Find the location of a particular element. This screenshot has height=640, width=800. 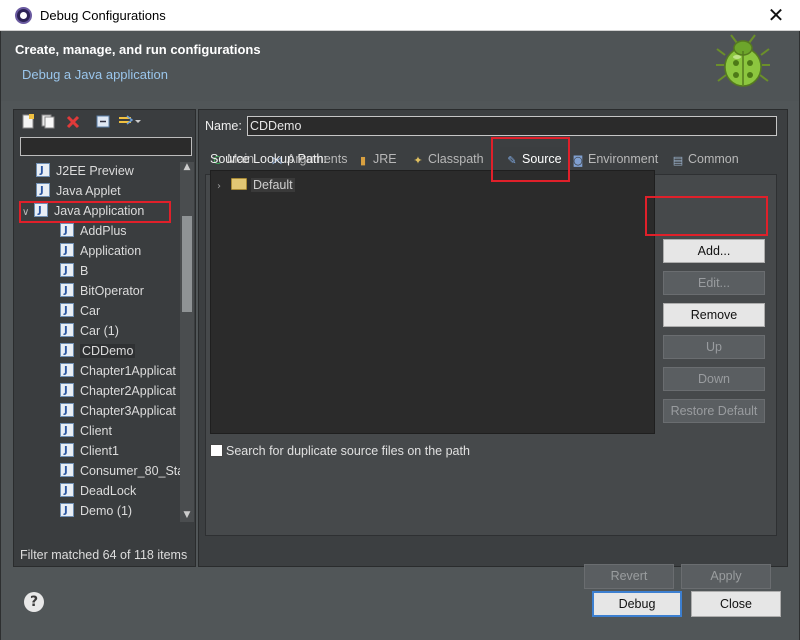

tree-item: Demo (1) is located at coordinates (96, 511).